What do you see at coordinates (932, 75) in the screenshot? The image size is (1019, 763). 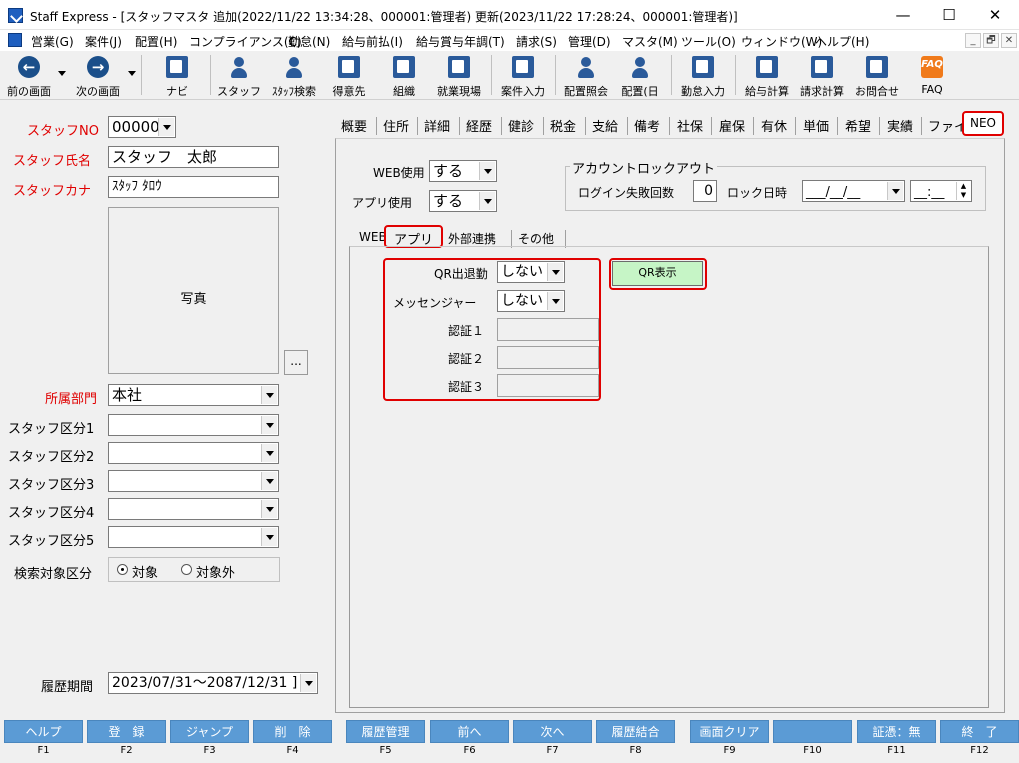 I see `faq-button: FAQ FAQ` at bounding box center [932, 75].